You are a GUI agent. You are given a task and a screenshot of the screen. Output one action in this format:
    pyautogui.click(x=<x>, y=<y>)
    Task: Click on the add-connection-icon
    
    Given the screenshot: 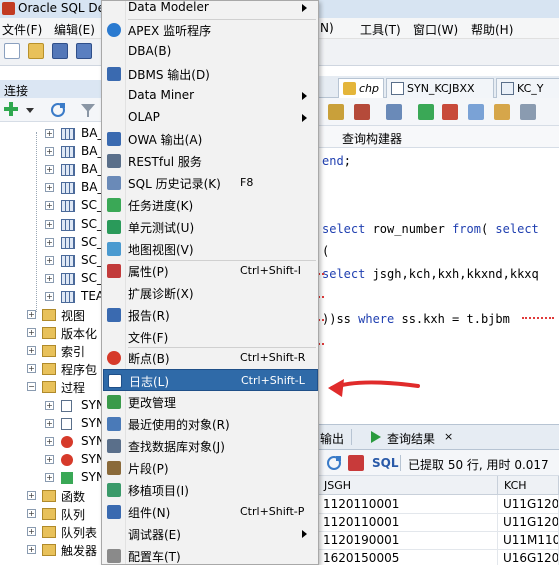 What is the action you would take?
    pyautogui.click(x=11, y=109)
    